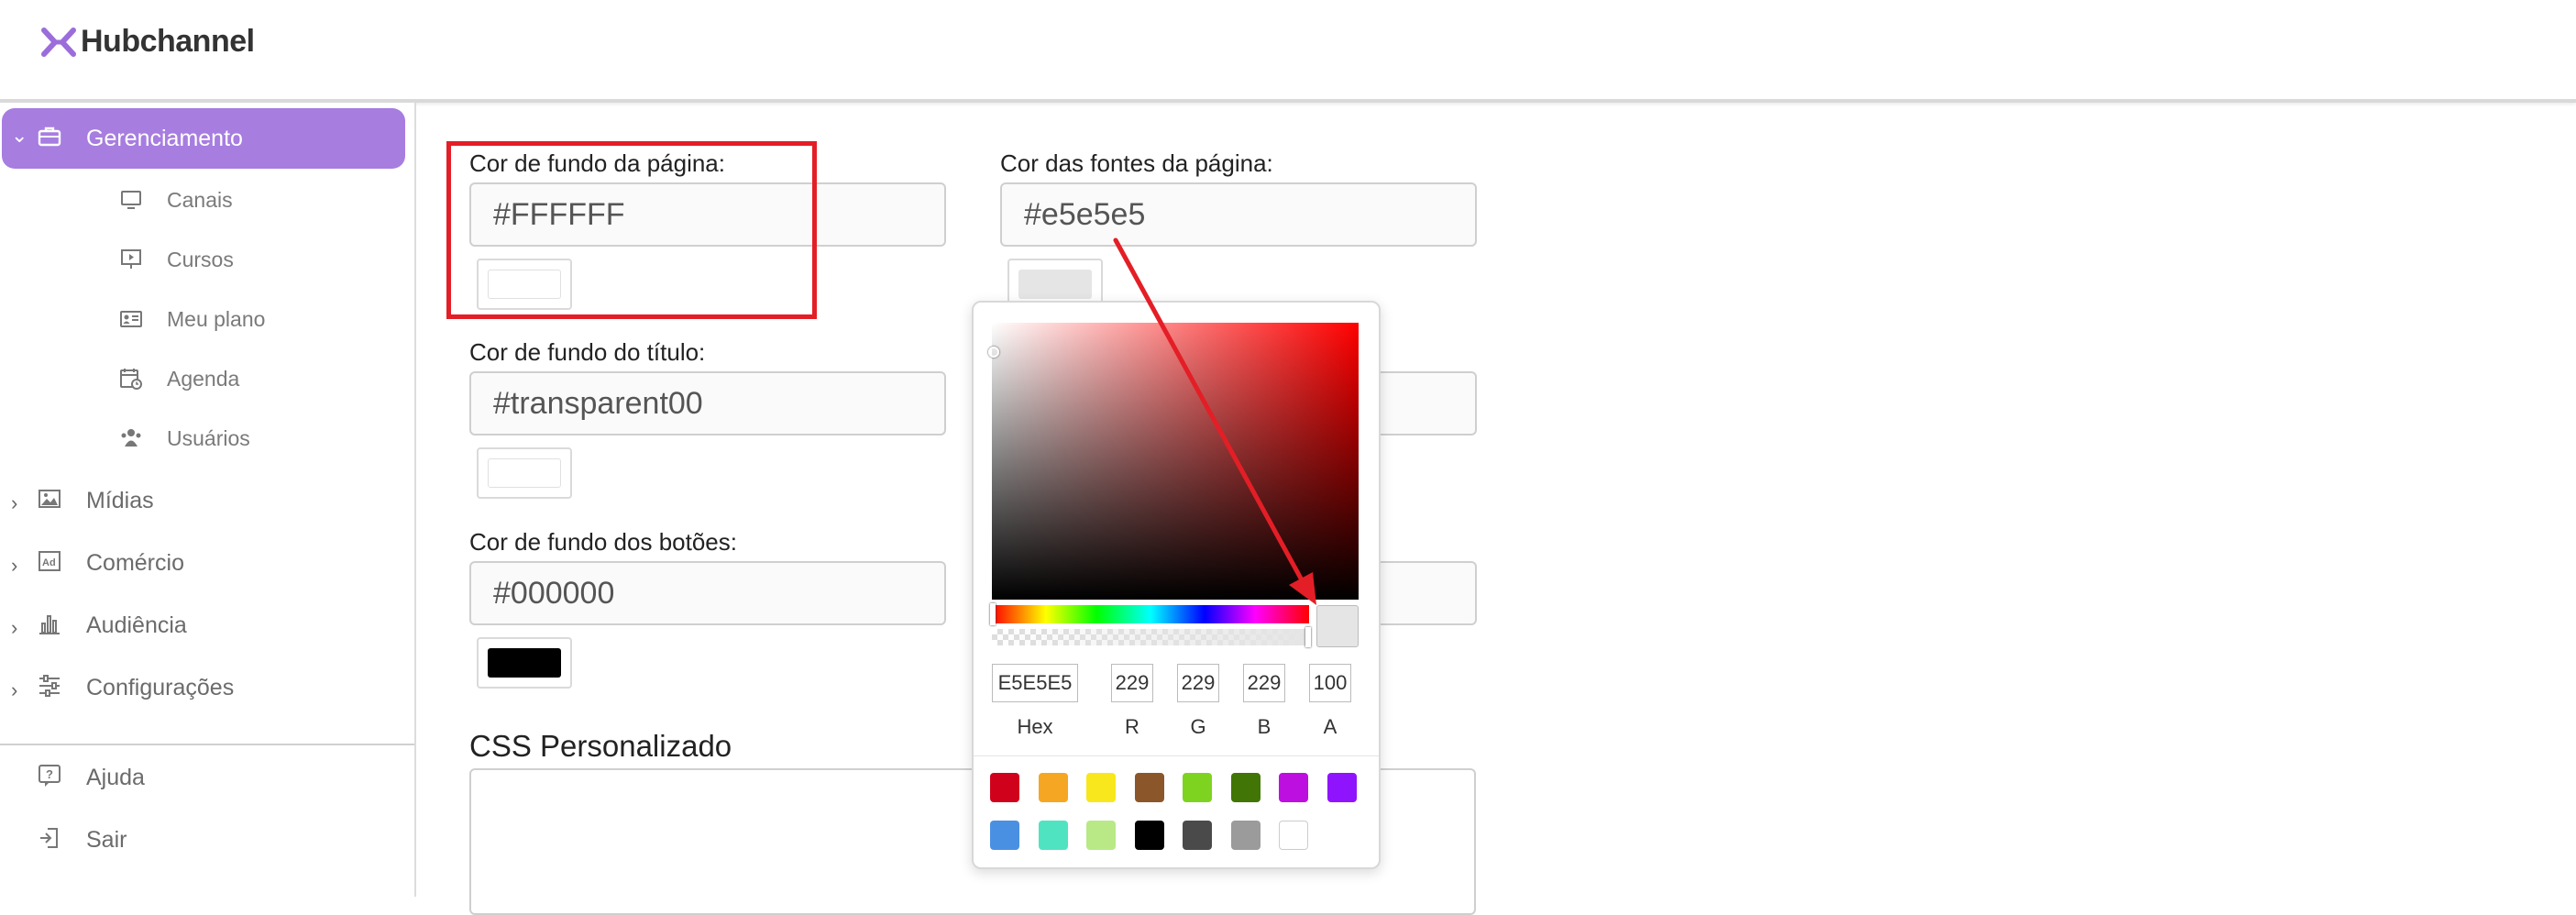  Describe the element at coordinates (207, 744) in the screenshot. I see `sidebar-divider` at that location.